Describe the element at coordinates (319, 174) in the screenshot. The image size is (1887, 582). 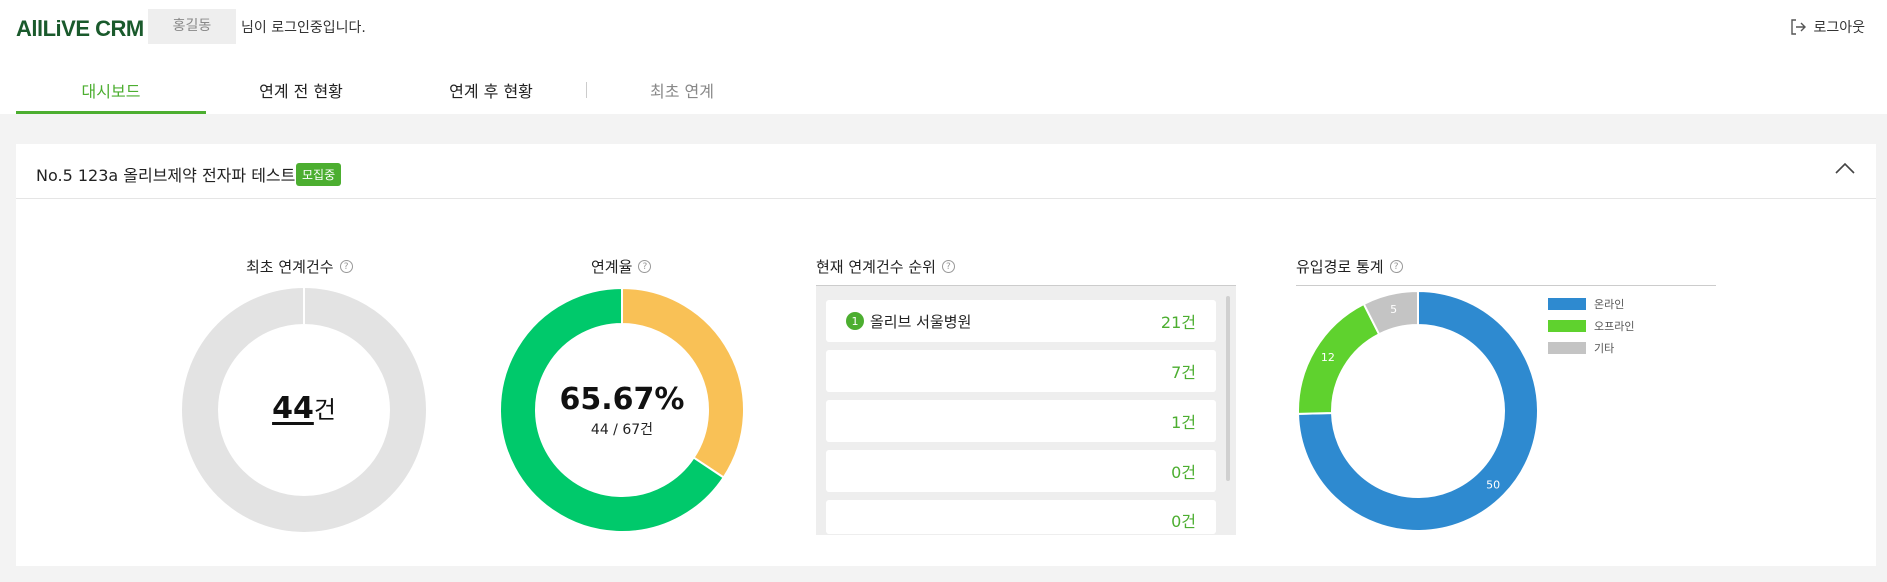
I see `status-badge: 모집중` at that location.